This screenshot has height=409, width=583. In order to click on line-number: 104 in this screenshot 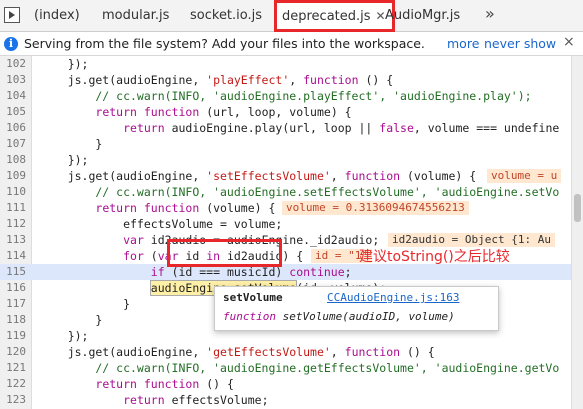, I will do `click(16, 95)`.